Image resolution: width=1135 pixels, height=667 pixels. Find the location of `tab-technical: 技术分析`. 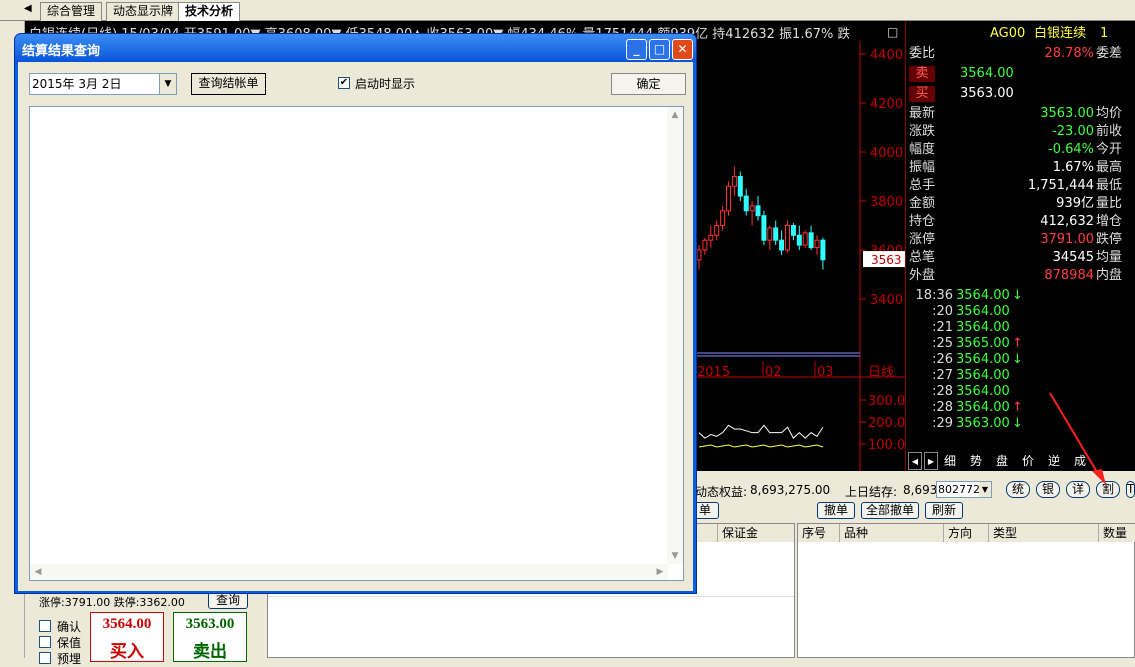

tab-technical: 技术分析 is located at coordinates (209, 11).